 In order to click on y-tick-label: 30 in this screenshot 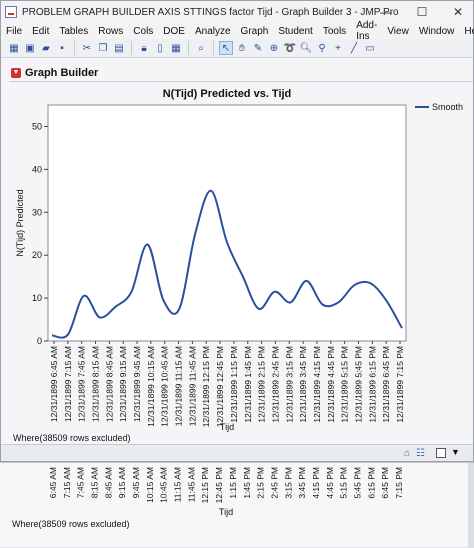, I will do `click(37, 212)`.